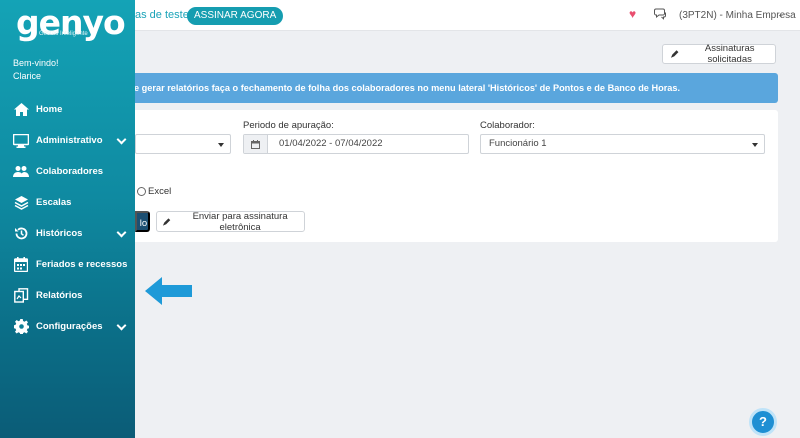  I want to click on report-type-select, so click(183, 144).